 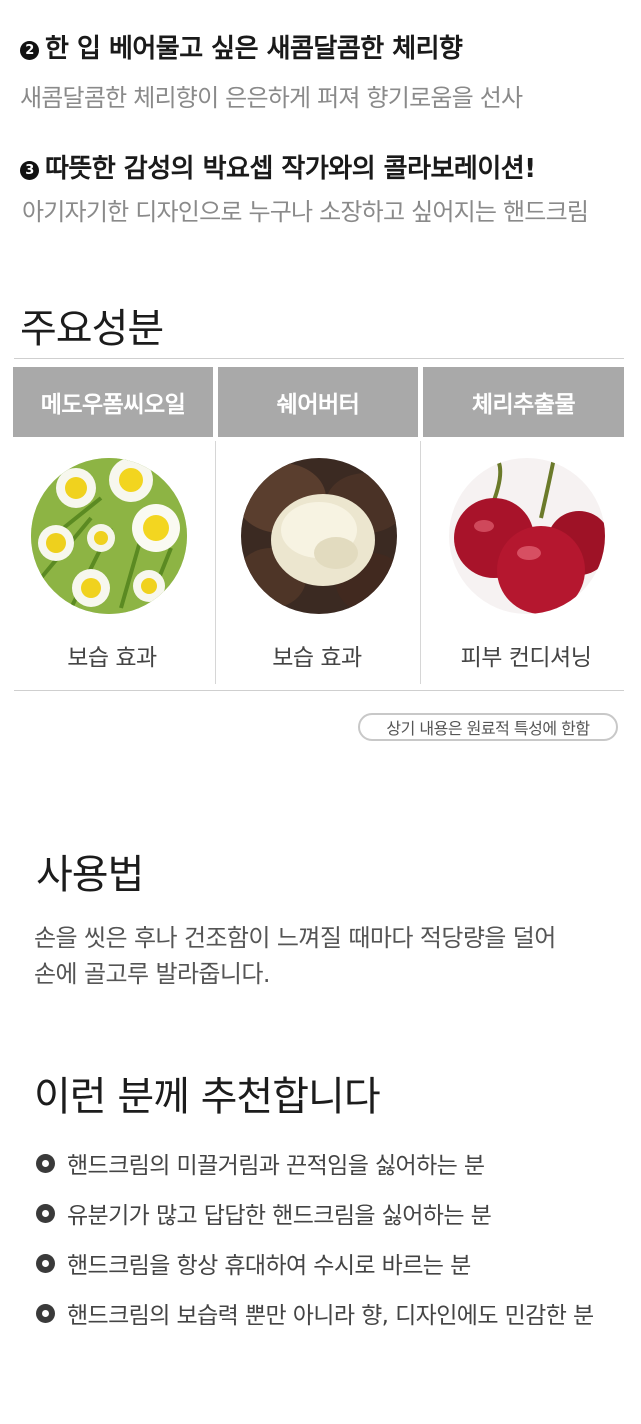 I want to click on usage-line: 손을 씻은 후나 건조함이 느껴질 때마다 적당량을 덜어, so click(x=295, y=938).